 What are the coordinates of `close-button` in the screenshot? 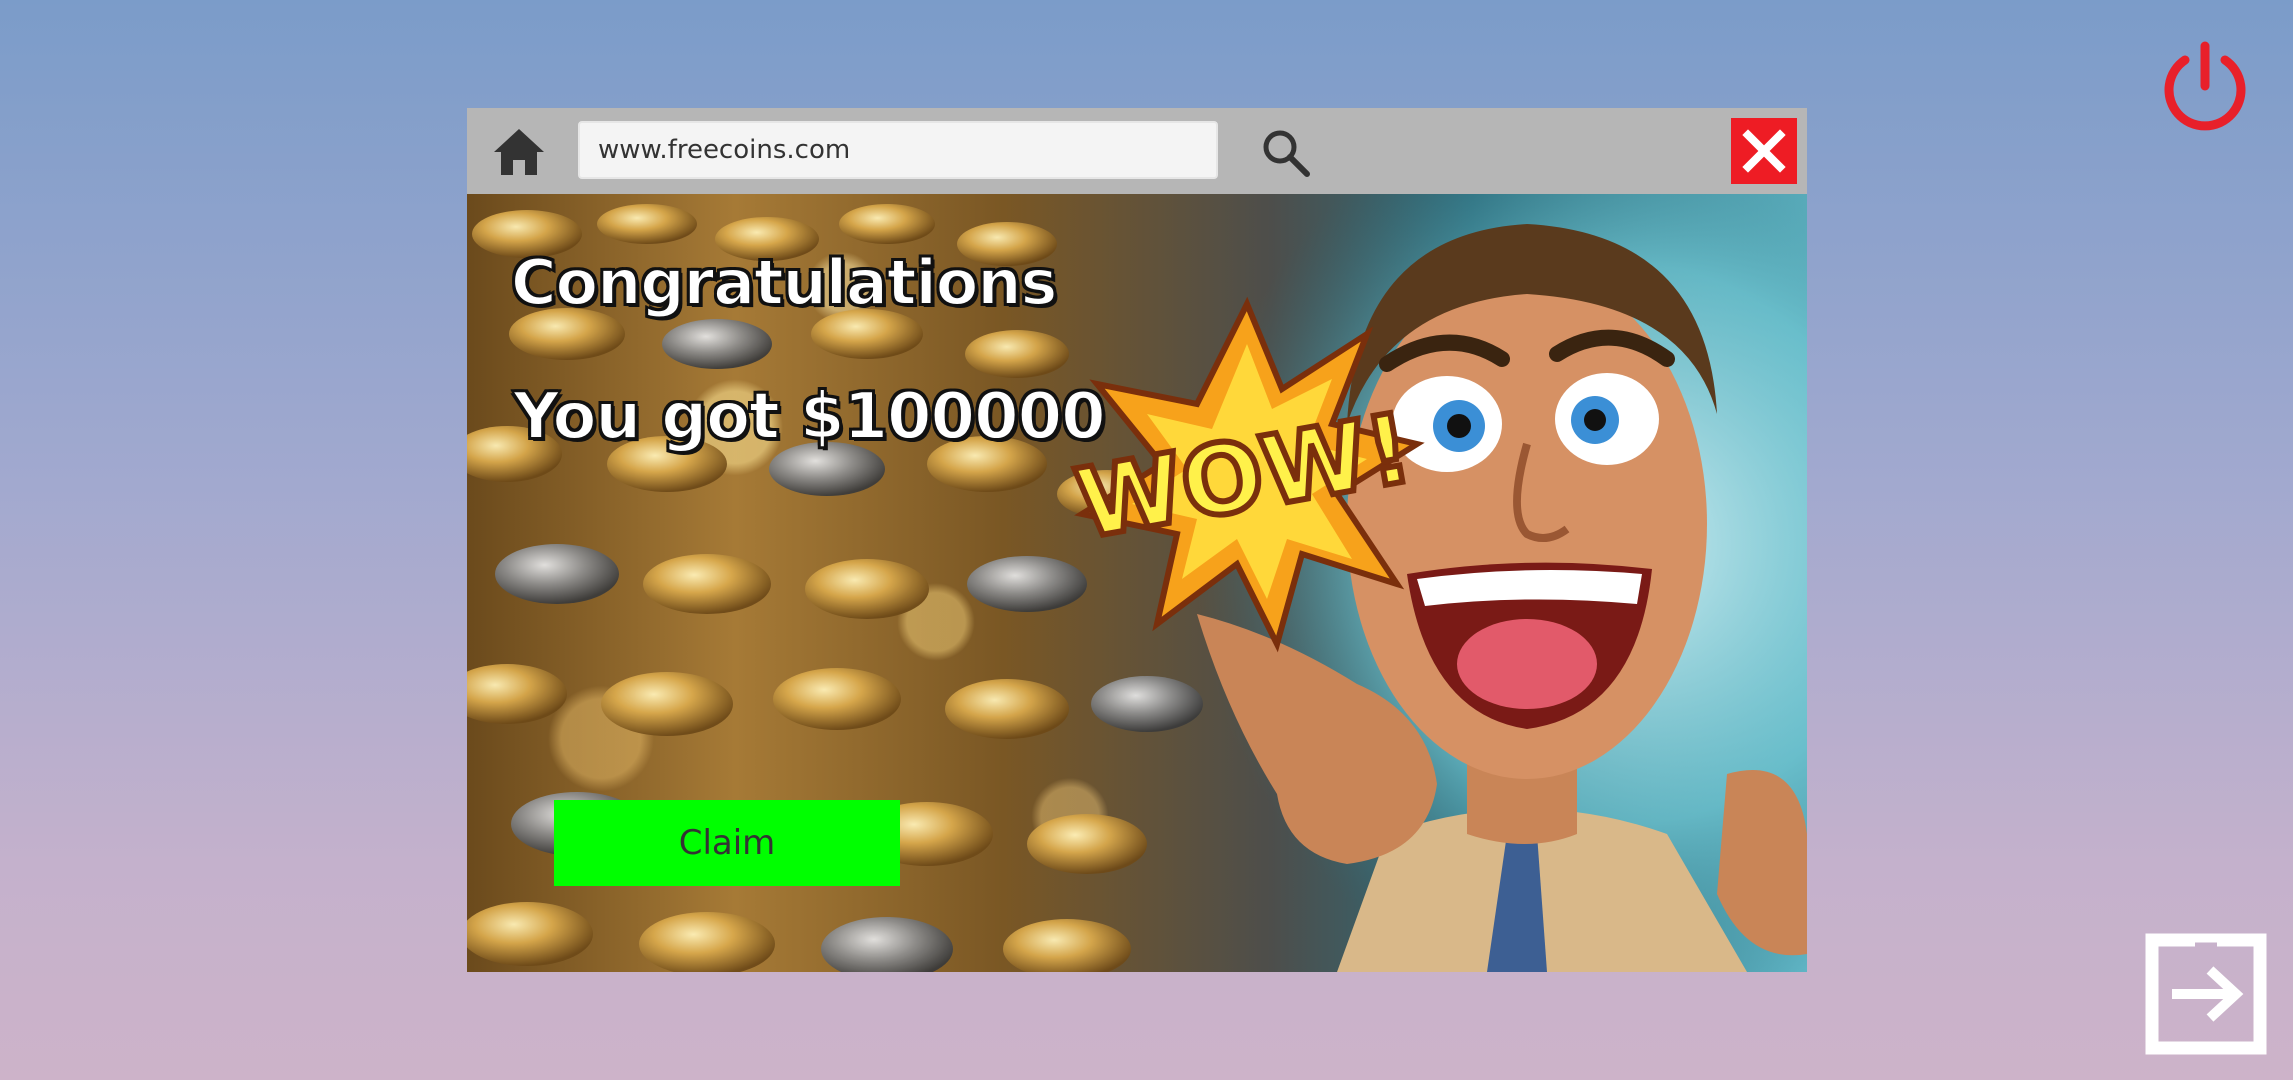 It's located at (1764, 151).